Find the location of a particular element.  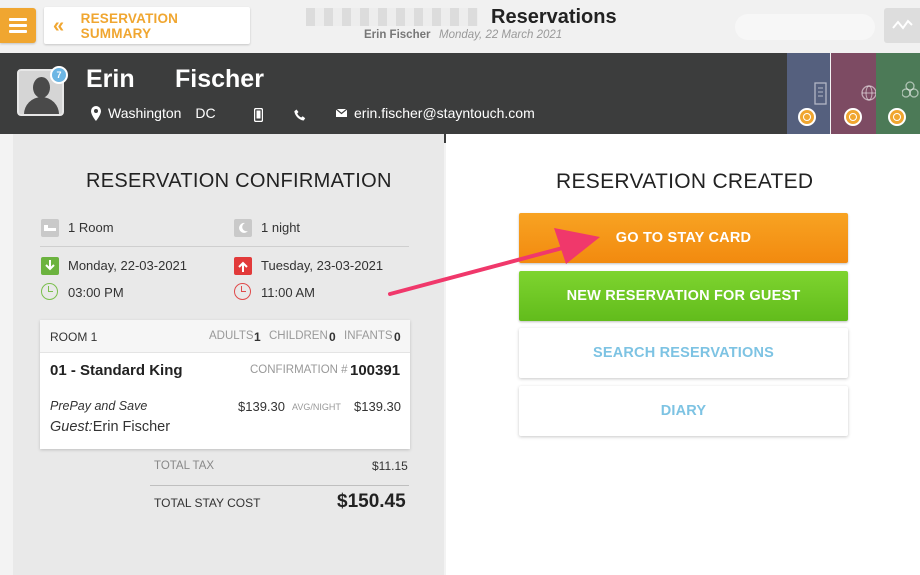

moon-icon is located at coordinates (243, 228).